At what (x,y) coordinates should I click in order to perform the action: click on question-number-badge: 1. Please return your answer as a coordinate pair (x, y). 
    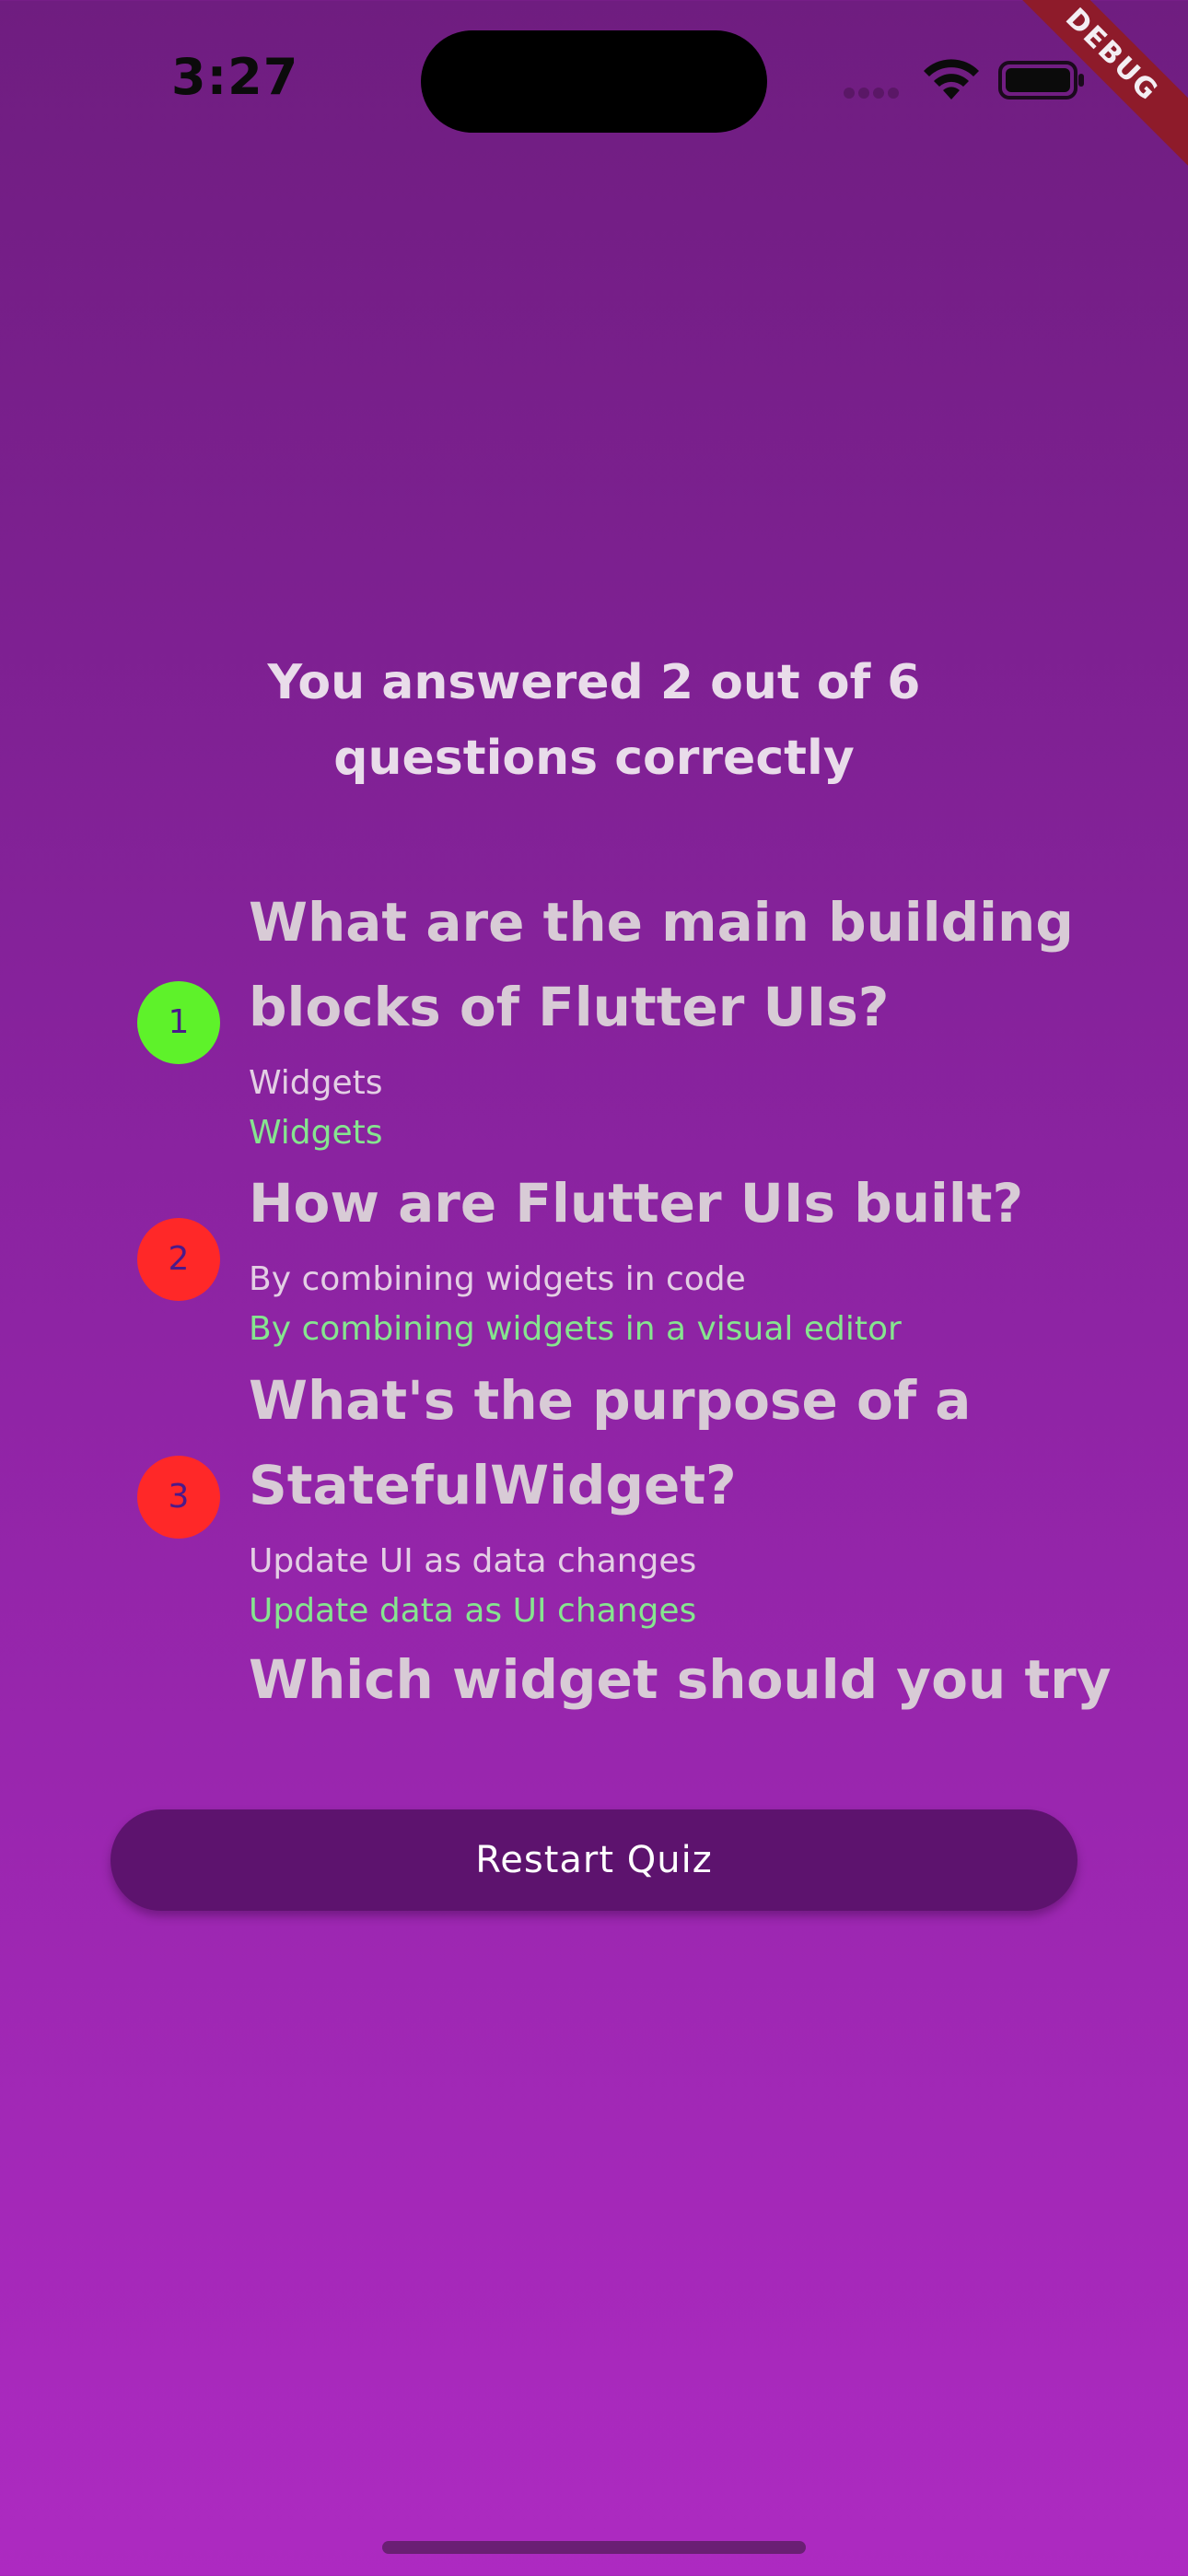
    Looking at the image, I should click on (178, 1022).